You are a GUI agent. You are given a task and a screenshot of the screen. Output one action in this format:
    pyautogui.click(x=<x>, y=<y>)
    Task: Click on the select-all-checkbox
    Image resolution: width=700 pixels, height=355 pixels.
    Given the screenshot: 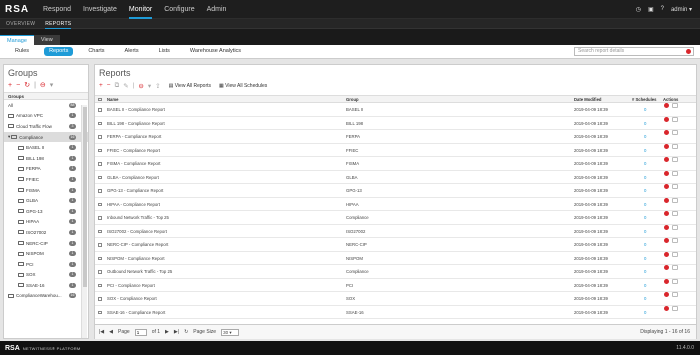 What is the action you would take?
    pyautogui.click(x=100, y=99)
    